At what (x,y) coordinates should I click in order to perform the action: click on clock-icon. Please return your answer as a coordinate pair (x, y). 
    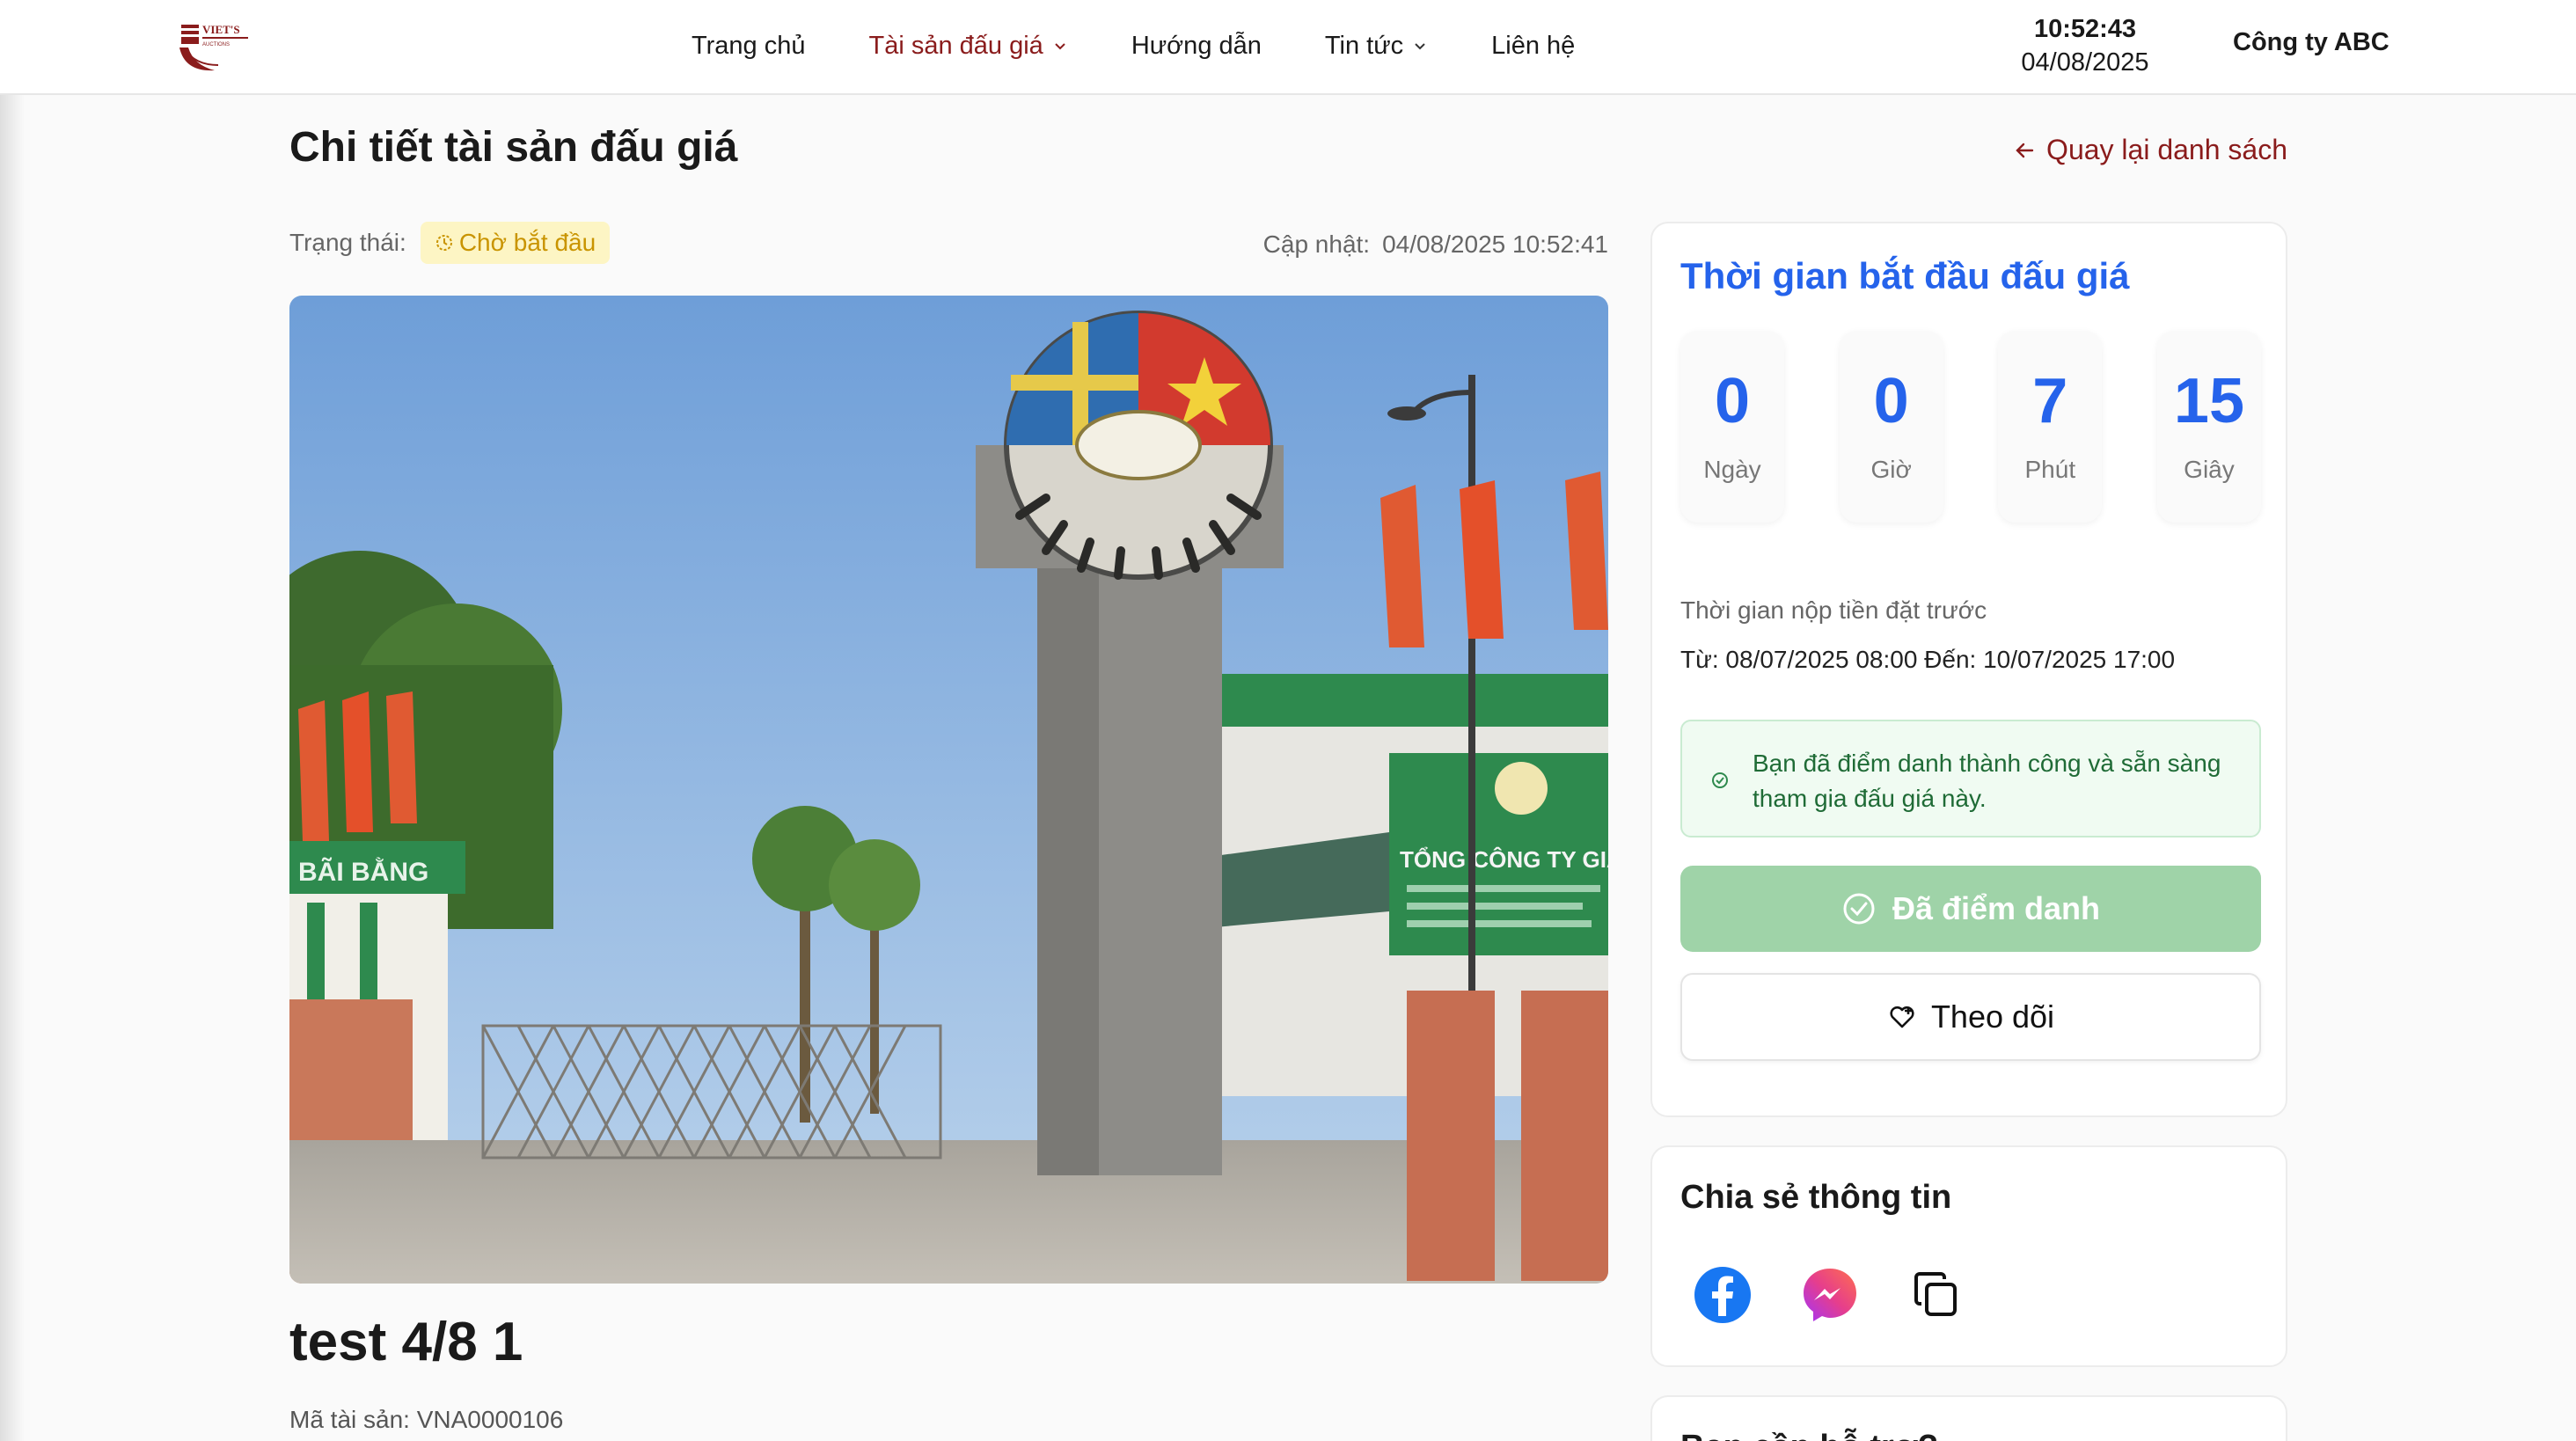
    Looking at the image, I should click on (443, 243).